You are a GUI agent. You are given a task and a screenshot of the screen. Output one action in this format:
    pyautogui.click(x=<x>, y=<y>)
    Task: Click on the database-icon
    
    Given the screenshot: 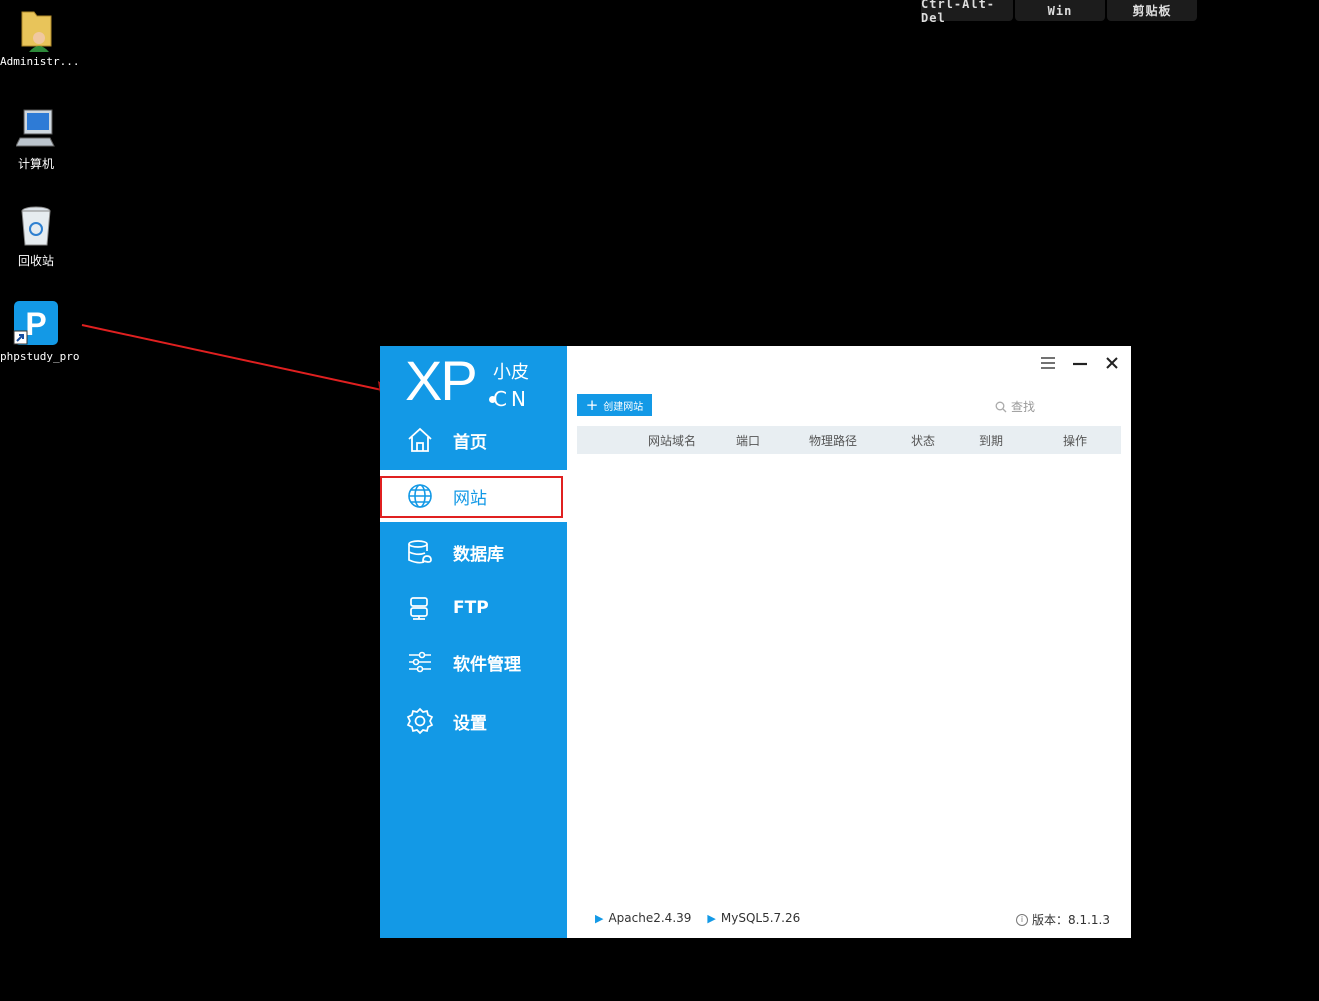 What is the action you would take?
    pyautogui.click(x=420, y=552)
    